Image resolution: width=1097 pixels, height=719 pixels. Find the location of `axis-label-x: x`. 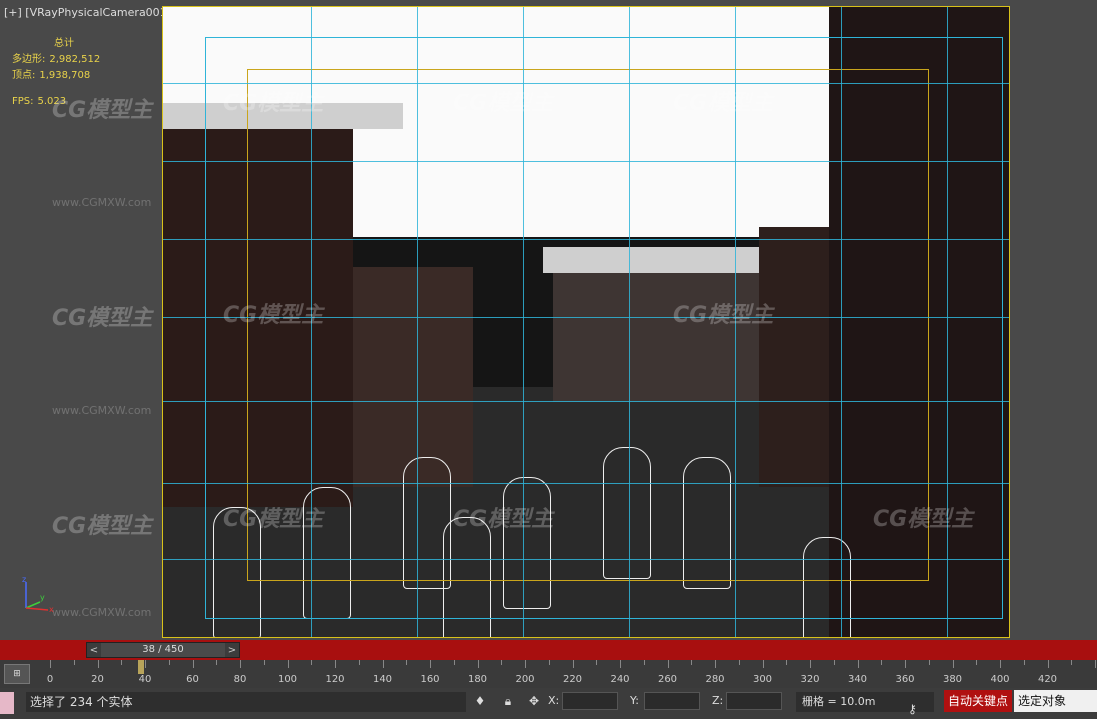

axis-label-x: x is located at coordinates (51, 609).